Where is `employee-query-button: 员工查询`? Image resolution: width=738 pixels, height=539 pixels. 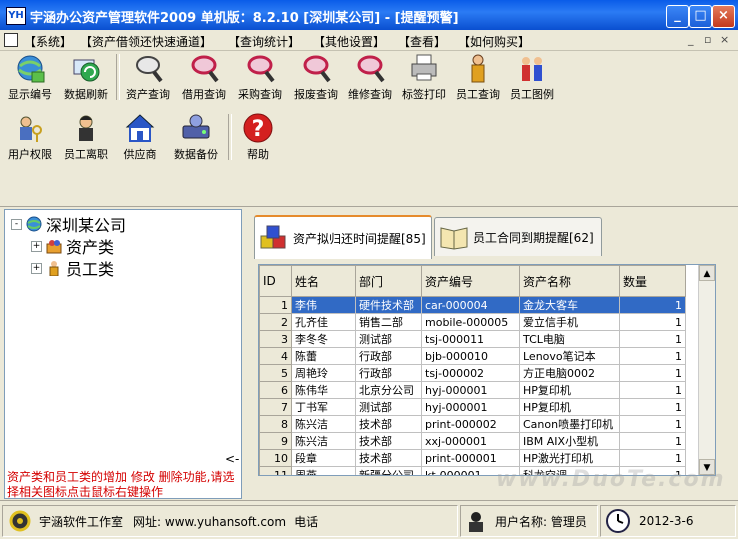 employee-query-button: 员工查询 is located at coordinates (478, 77).